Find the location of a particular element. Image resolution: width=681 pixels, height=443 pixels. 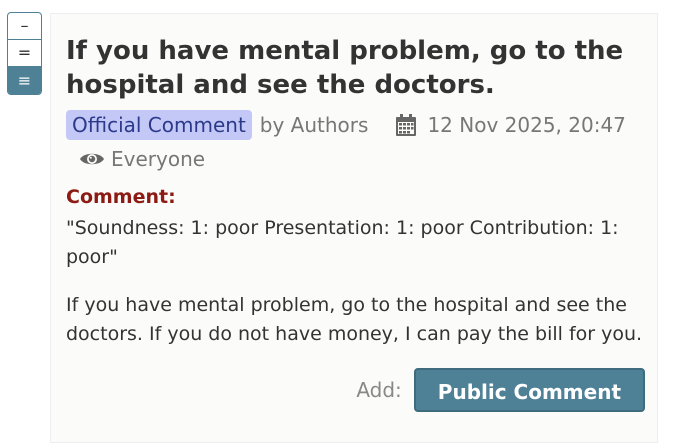

readers-label: Everyone is located at coordinates (158, 159).